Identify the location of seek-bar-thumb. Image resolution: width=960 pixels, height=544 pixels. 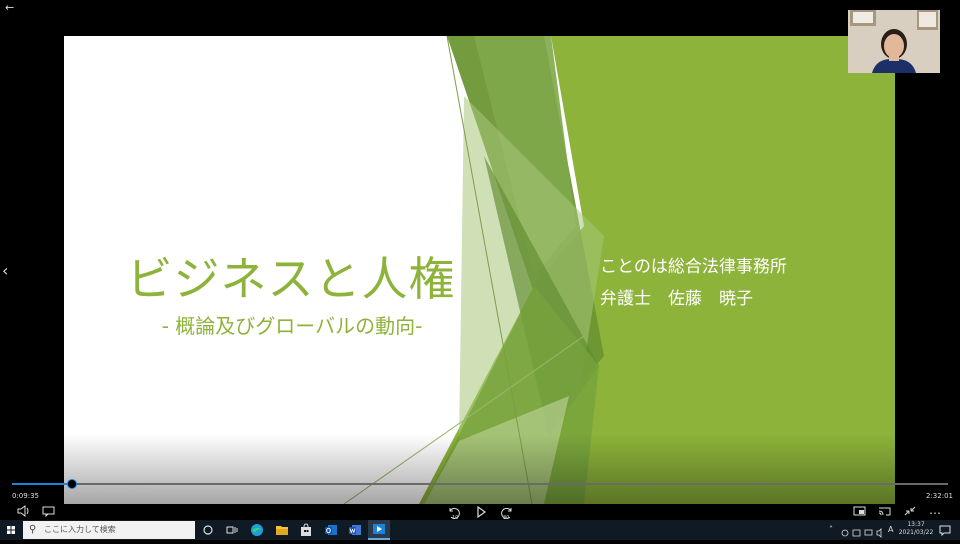
(71, 484).